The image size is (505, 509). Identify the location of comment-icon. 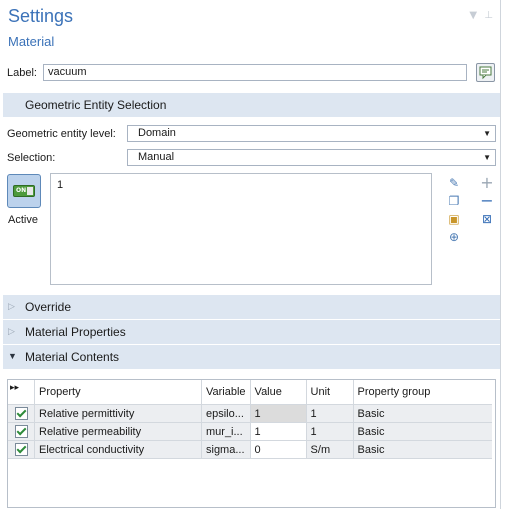
(485, 73).